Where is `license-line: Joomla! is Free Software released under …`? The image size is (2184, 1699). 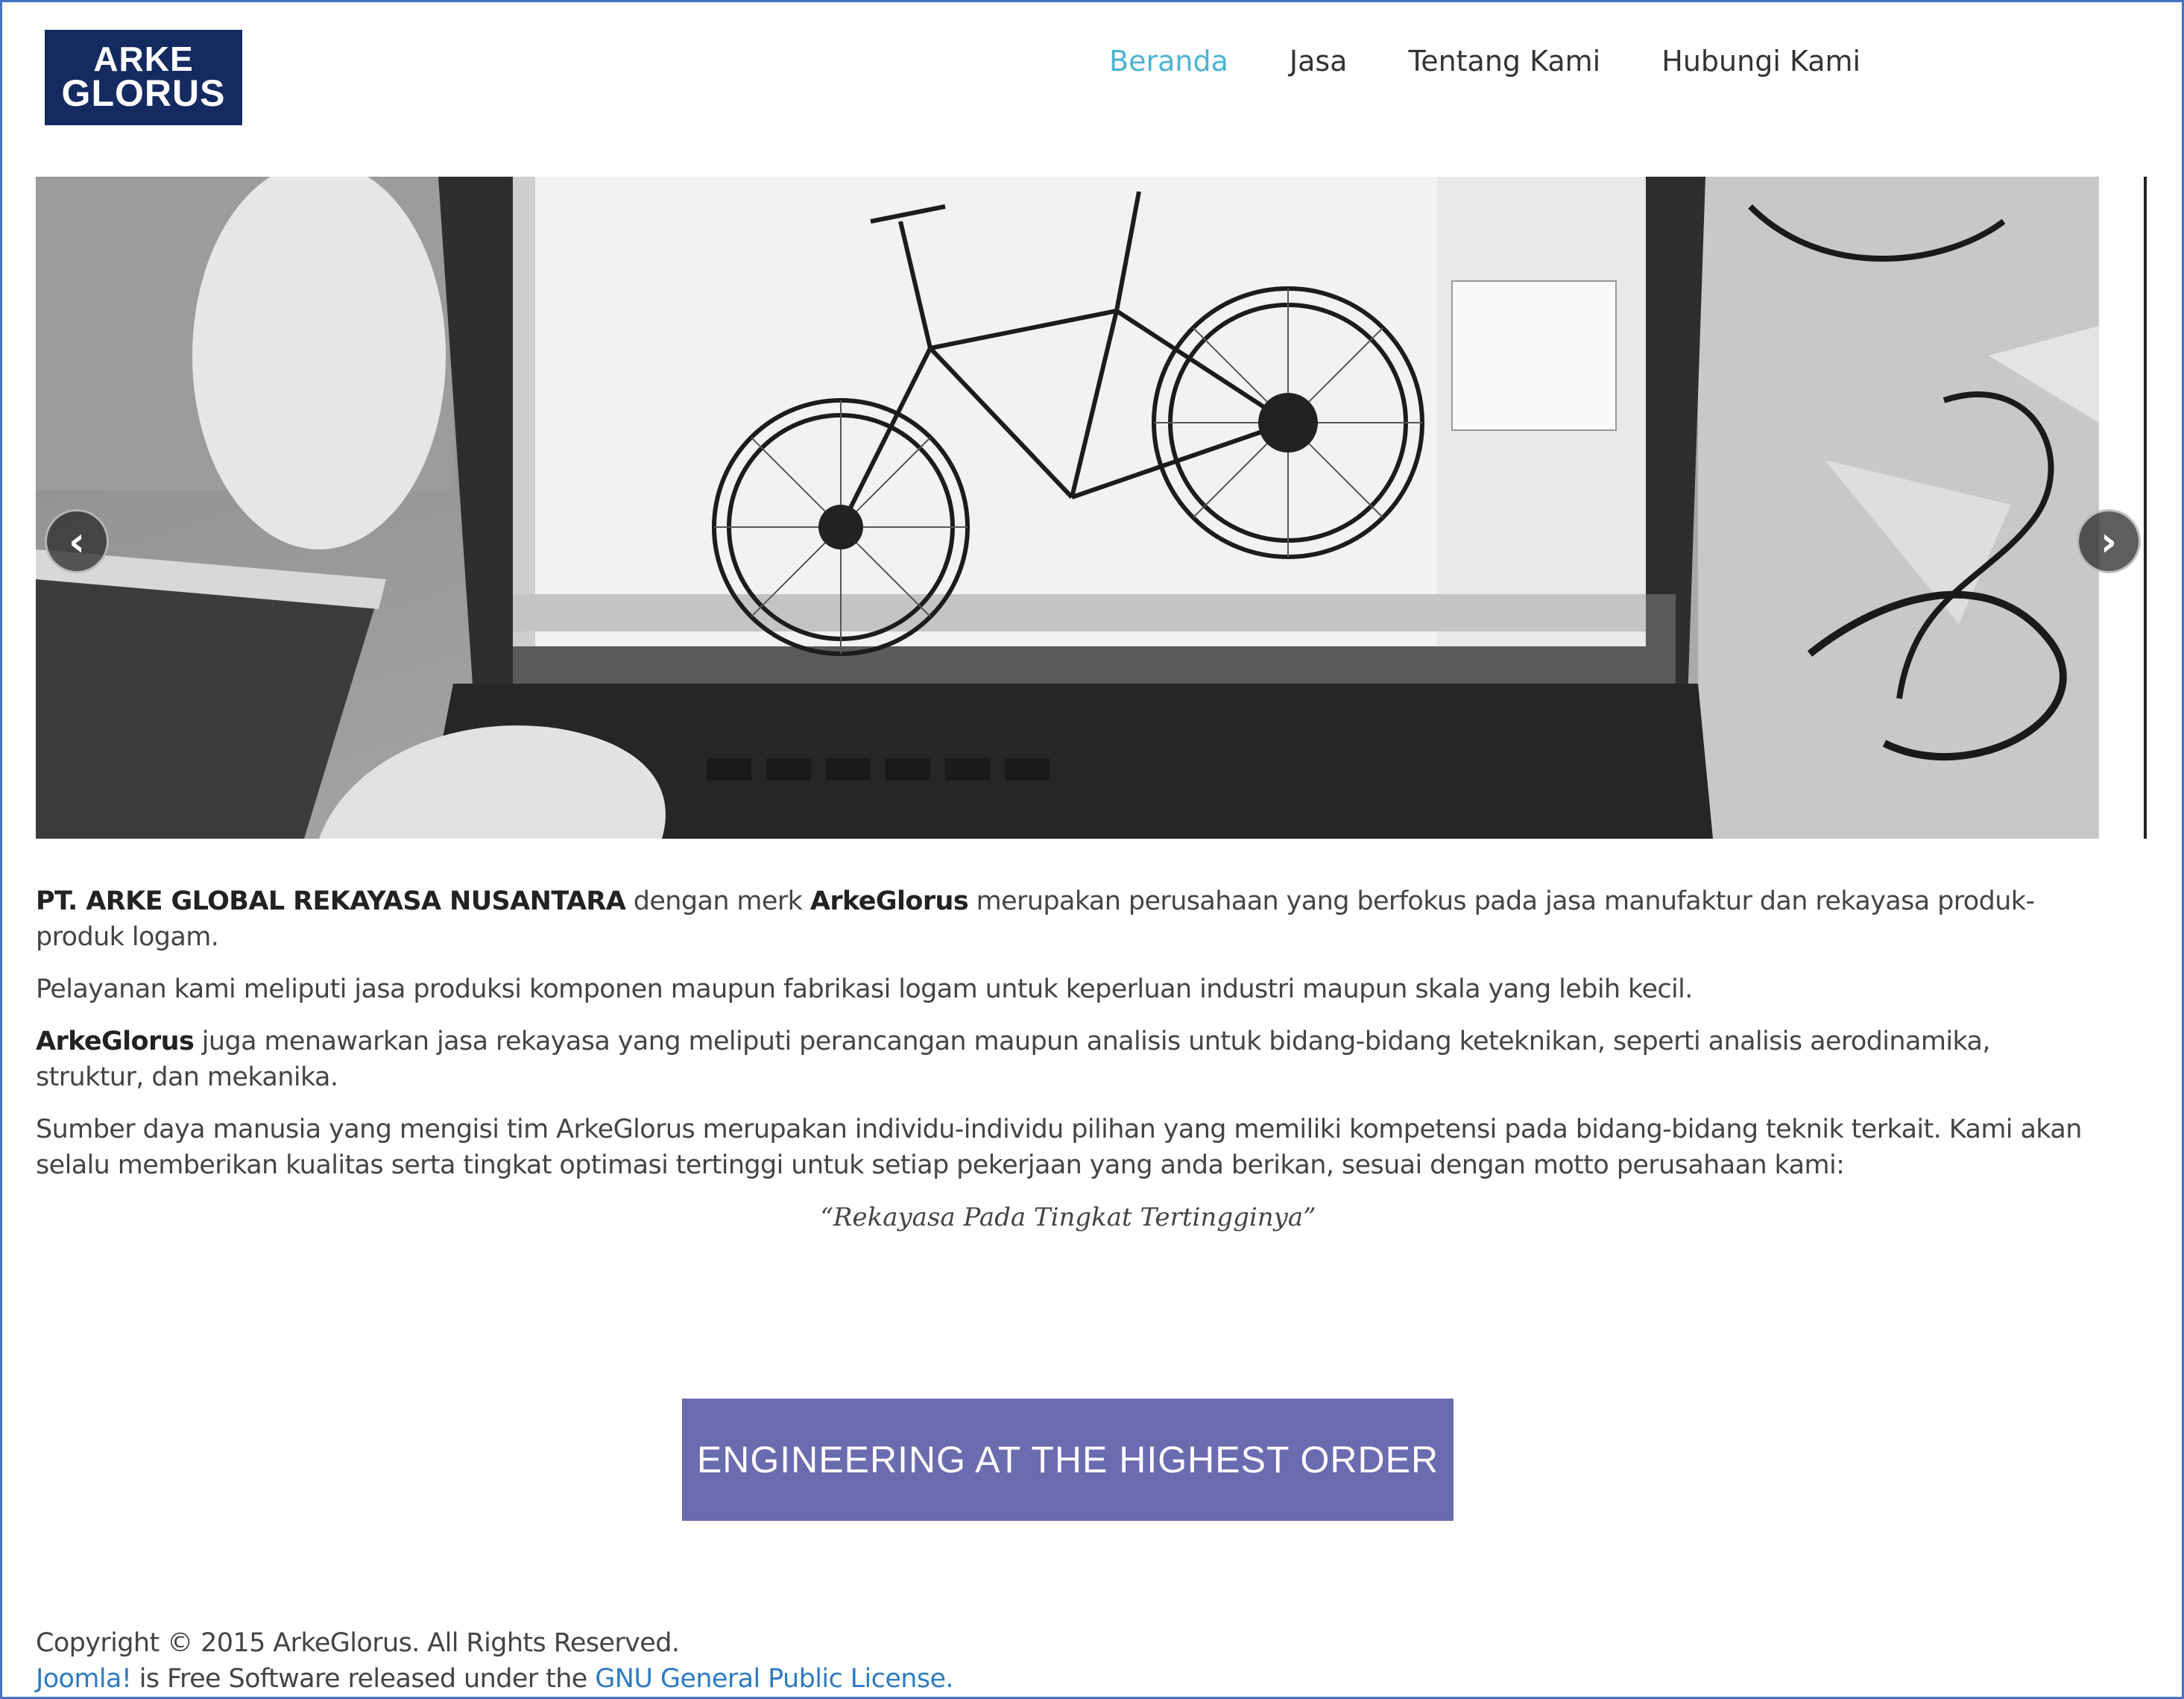 license-line: Joomla! is Free Software released under … is located at coordinates (495, 1679).